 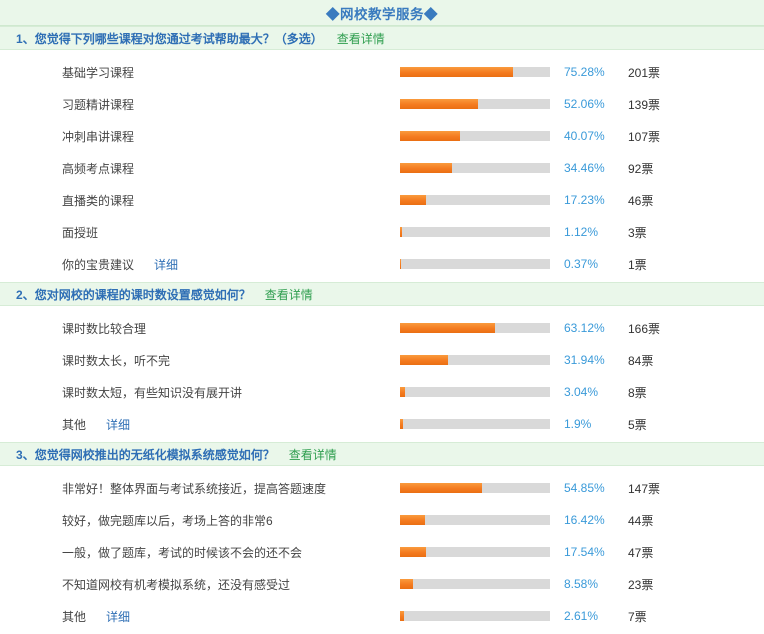 What do you see at coordinates (98, 200) in the screenshot?
I see `option-text: 直播类的课程` at bounding box center [98, 200].